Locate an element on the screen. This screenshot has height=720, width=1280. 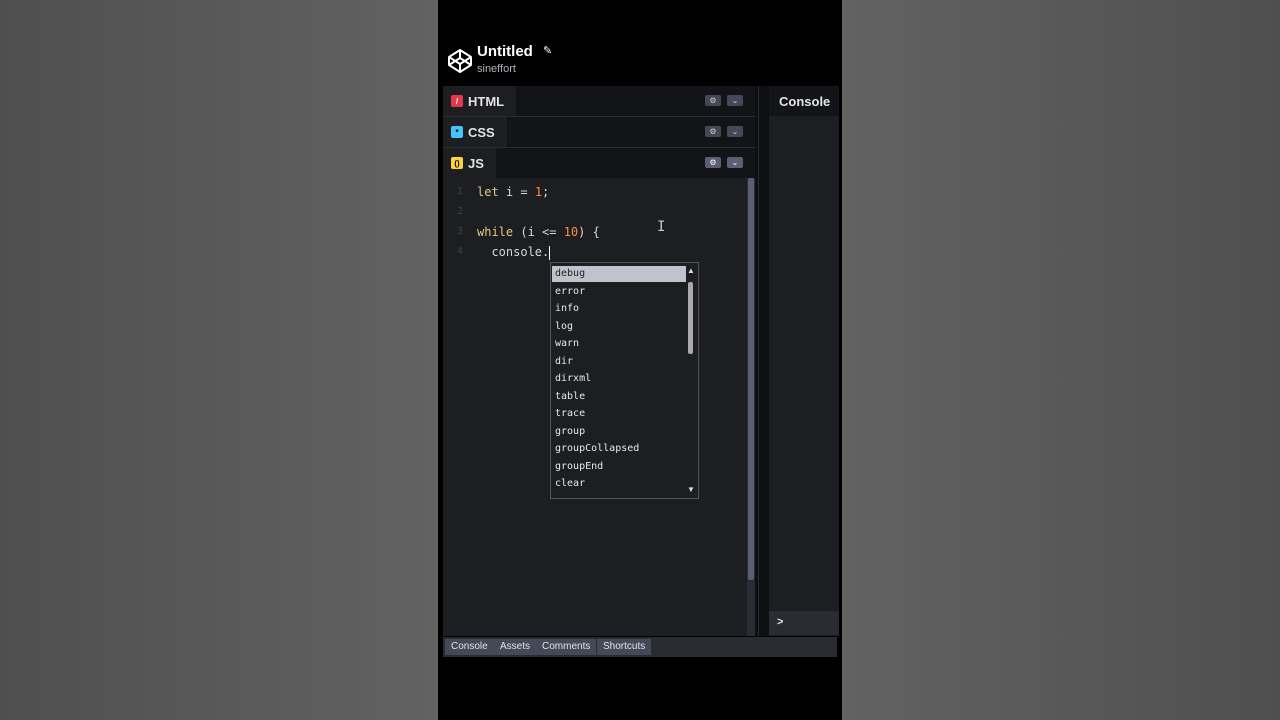
autocomplete-item: group is located at coordinates (619, 432).